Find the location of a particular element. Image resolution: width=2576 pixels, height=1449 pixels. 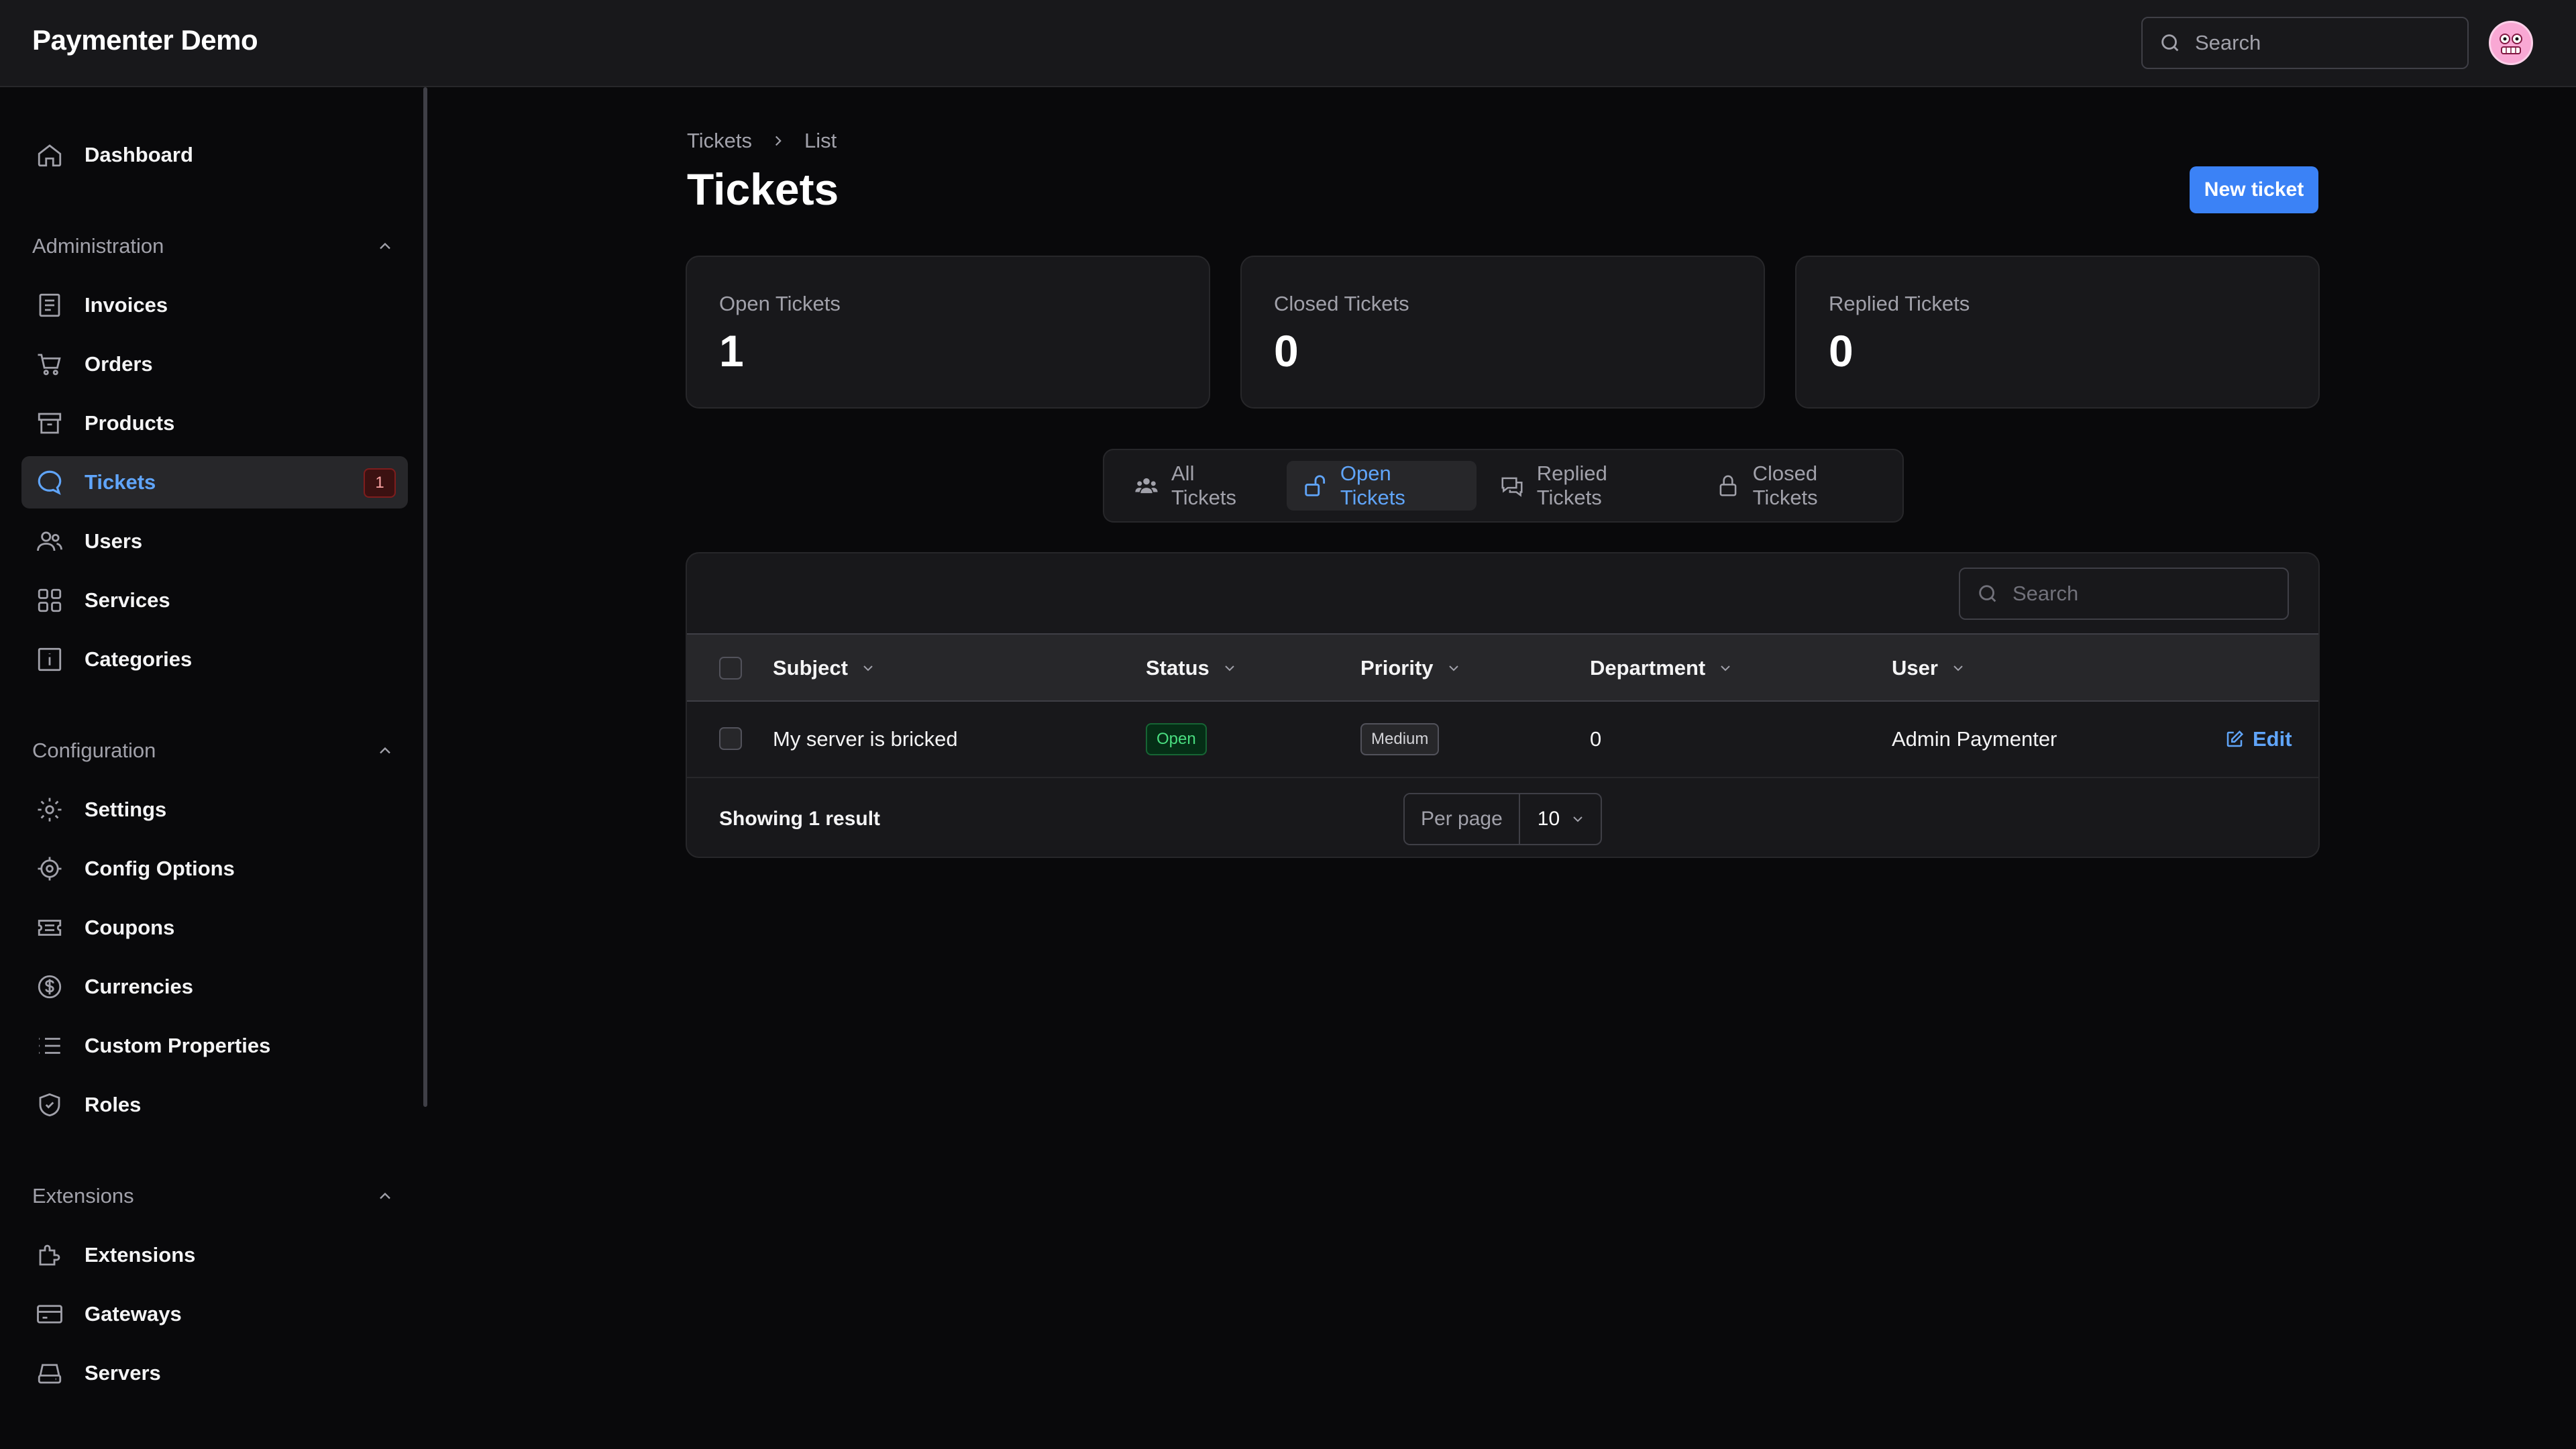

column-label: User is located at coordinates (1915, 668).